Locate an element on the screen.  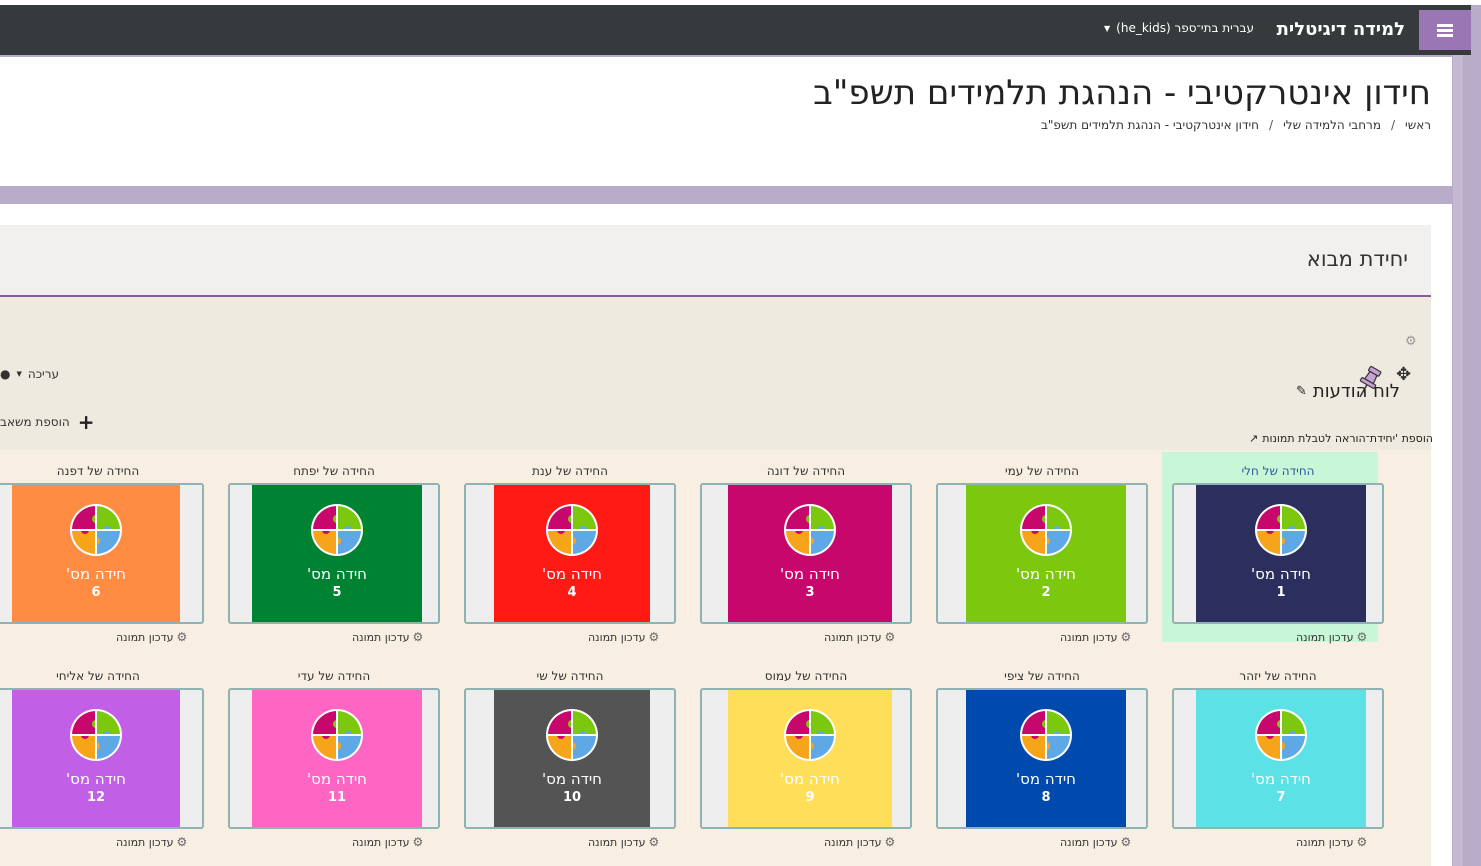
forum-link: לוח הודעות ✎ is located at coordinates (1348, 391).